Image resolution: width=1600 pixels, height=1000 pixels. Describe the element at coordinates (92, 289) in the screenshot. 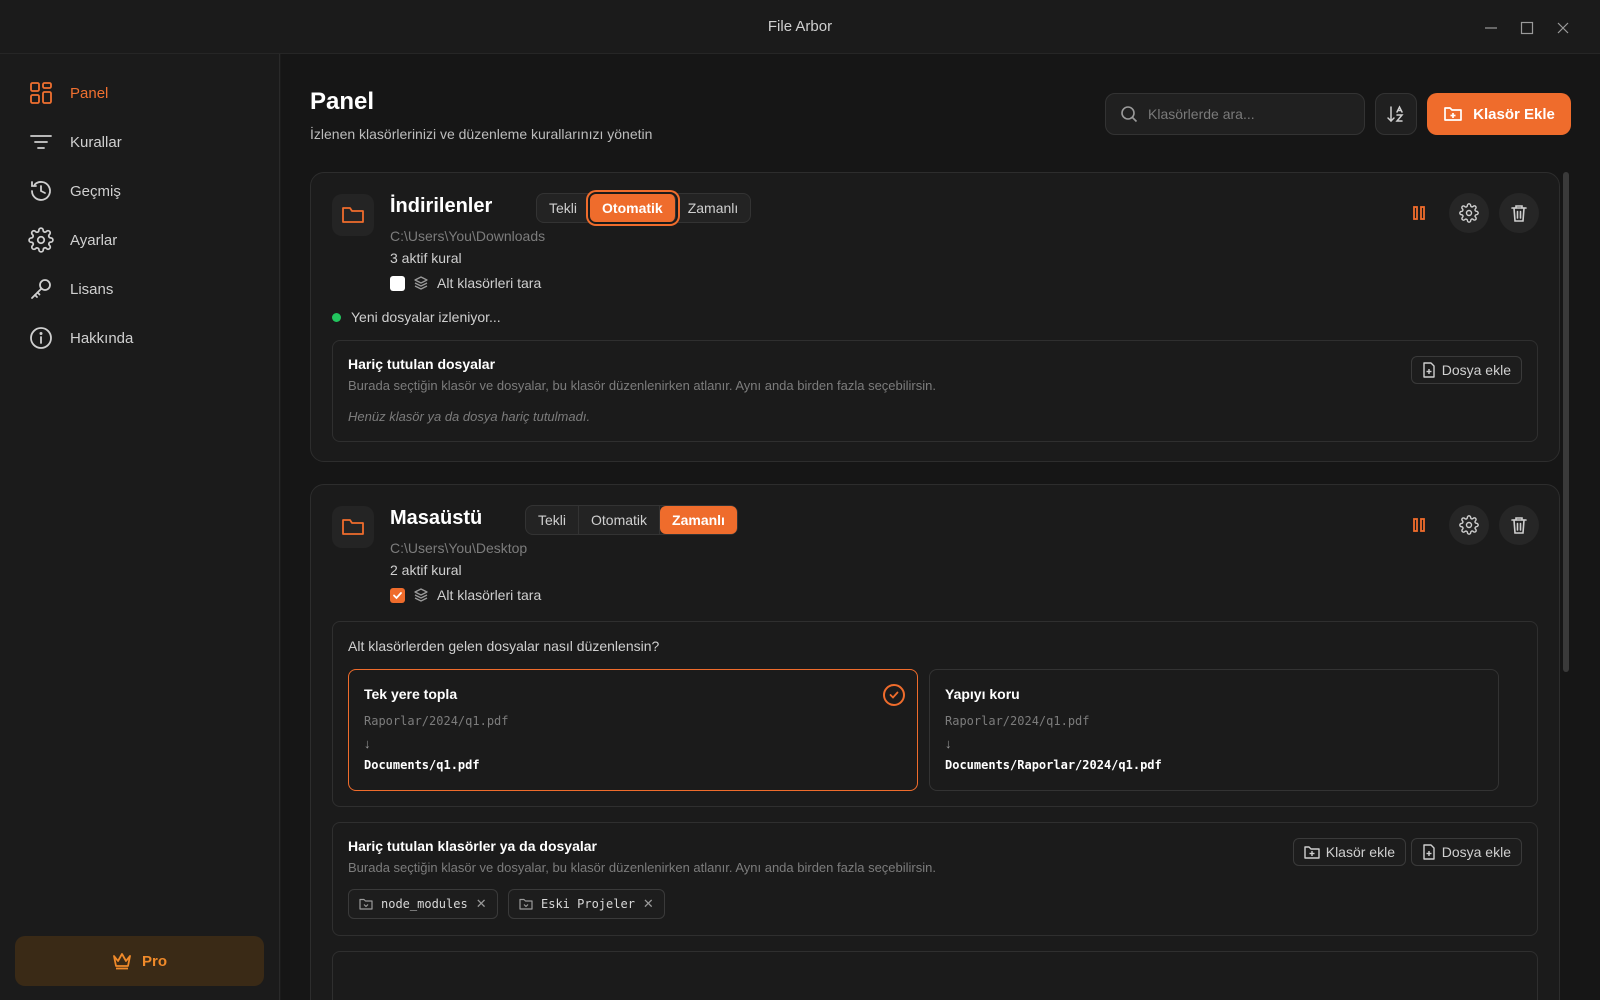

I see `sidebar-item-label: Lisans` at that location.